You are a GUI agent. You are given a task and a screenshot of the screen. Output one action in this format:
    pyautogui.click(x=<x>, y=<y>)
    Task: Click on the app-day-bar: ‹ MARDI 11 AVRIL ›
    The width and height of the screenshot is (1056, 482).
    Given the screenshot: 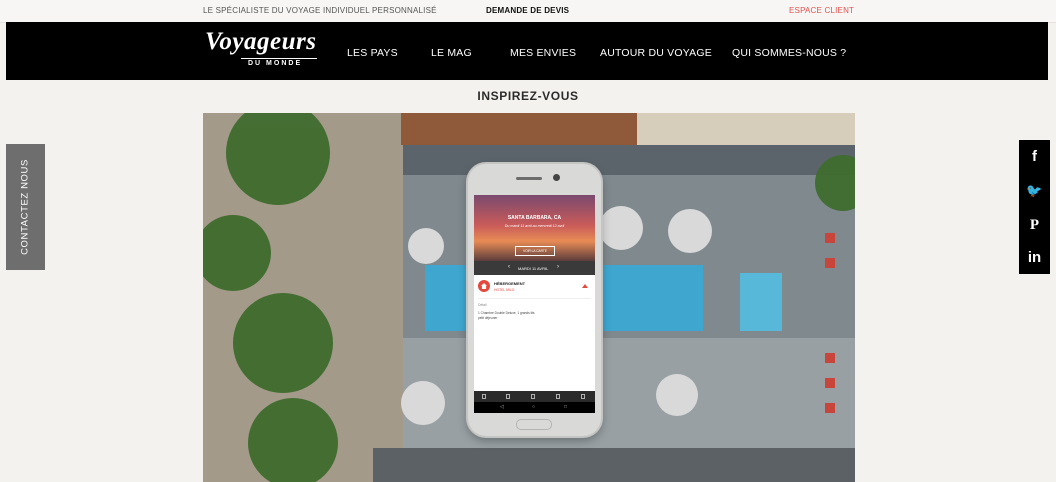 What is the action you would take?
    pyautogui.click(x=534, y=268)
    